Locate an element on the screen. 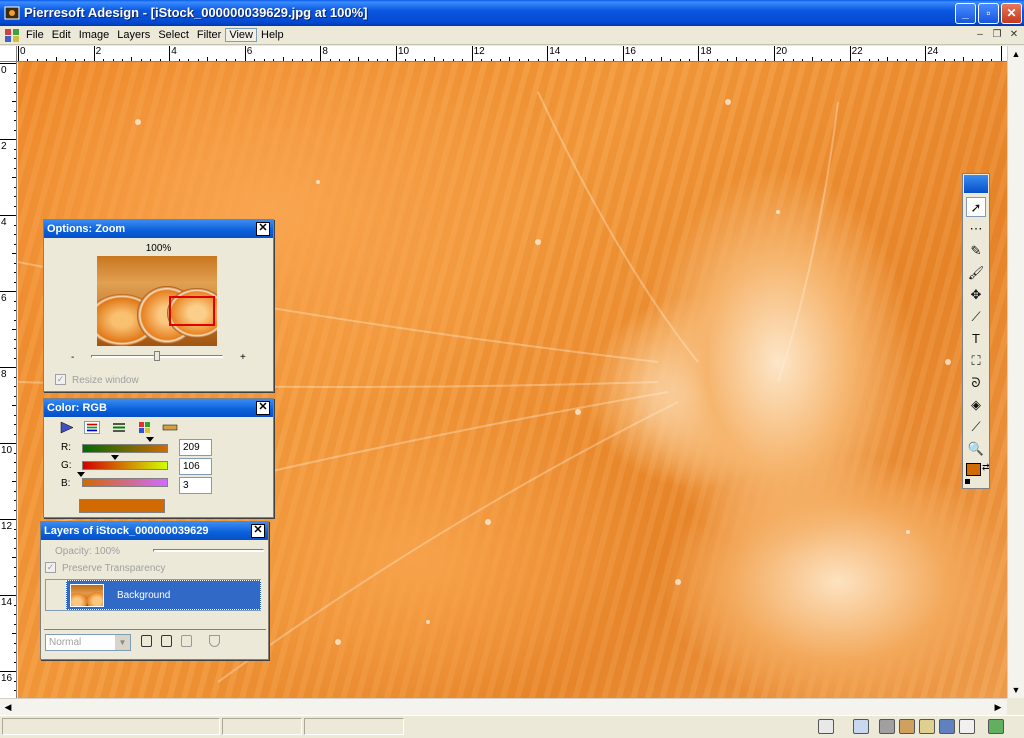 The height and width of the screenshot is (738, 1024). fill-tool-icon: ◈ is located at coordinates (976, 405).